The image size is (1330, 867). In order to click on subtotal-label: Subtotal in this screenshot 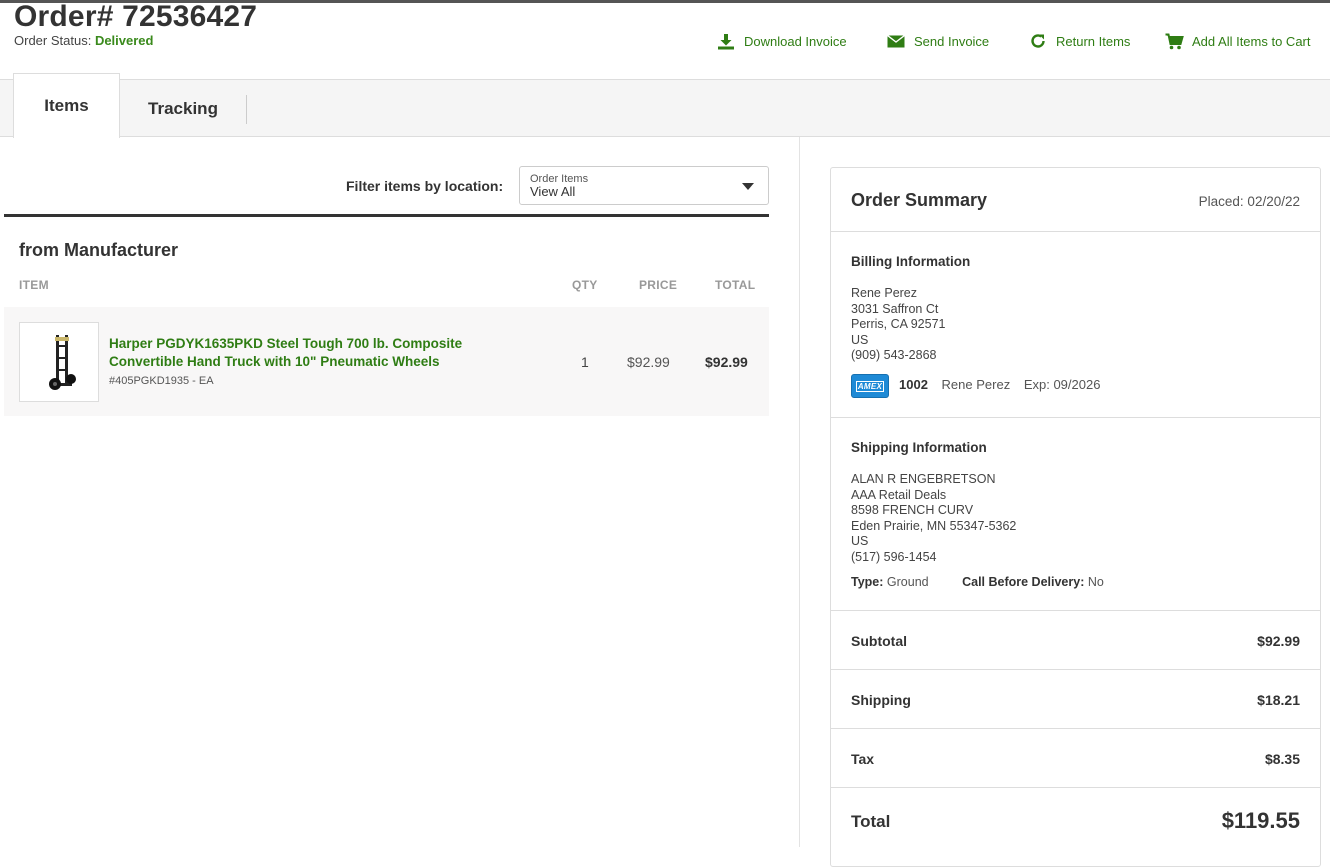, I will do `click(879, 641)`.